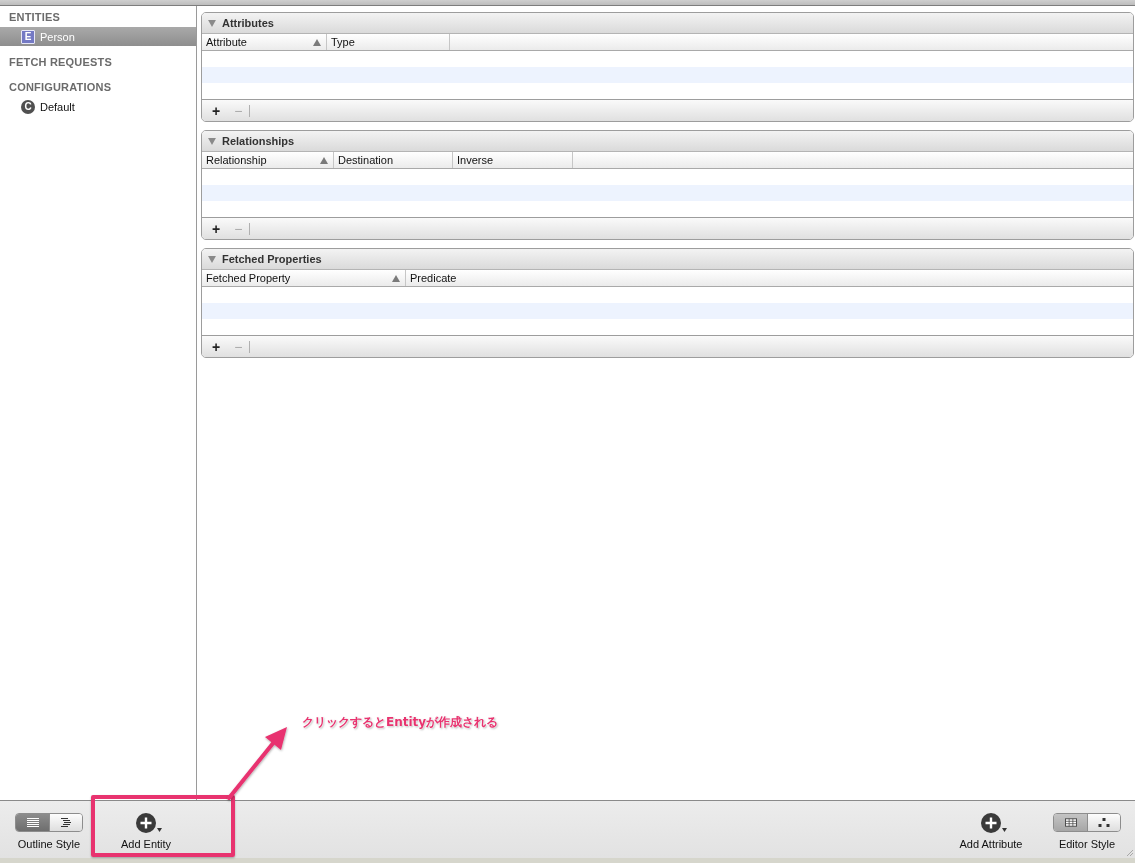 The height and width of the screenshot is (863, 1135). Describe the element at coordinates (28, 106) in the screenshot. I see `configuration-badge: C` at that location.